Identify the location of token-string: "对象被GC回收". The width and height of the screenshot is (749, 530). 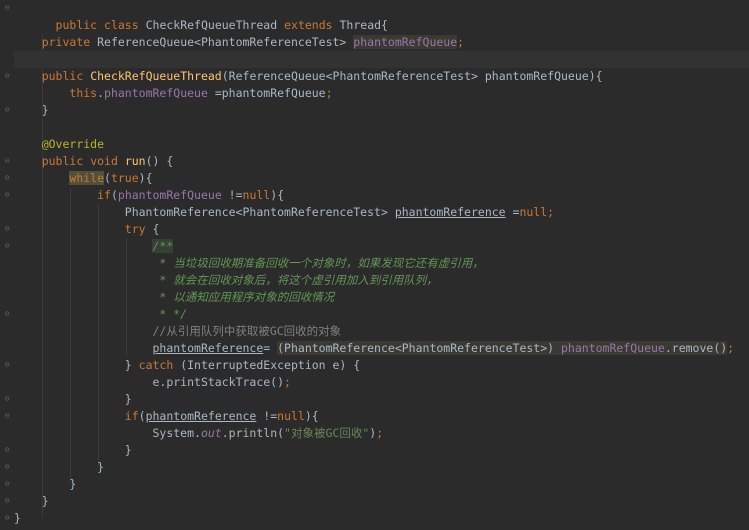
(327, 433).